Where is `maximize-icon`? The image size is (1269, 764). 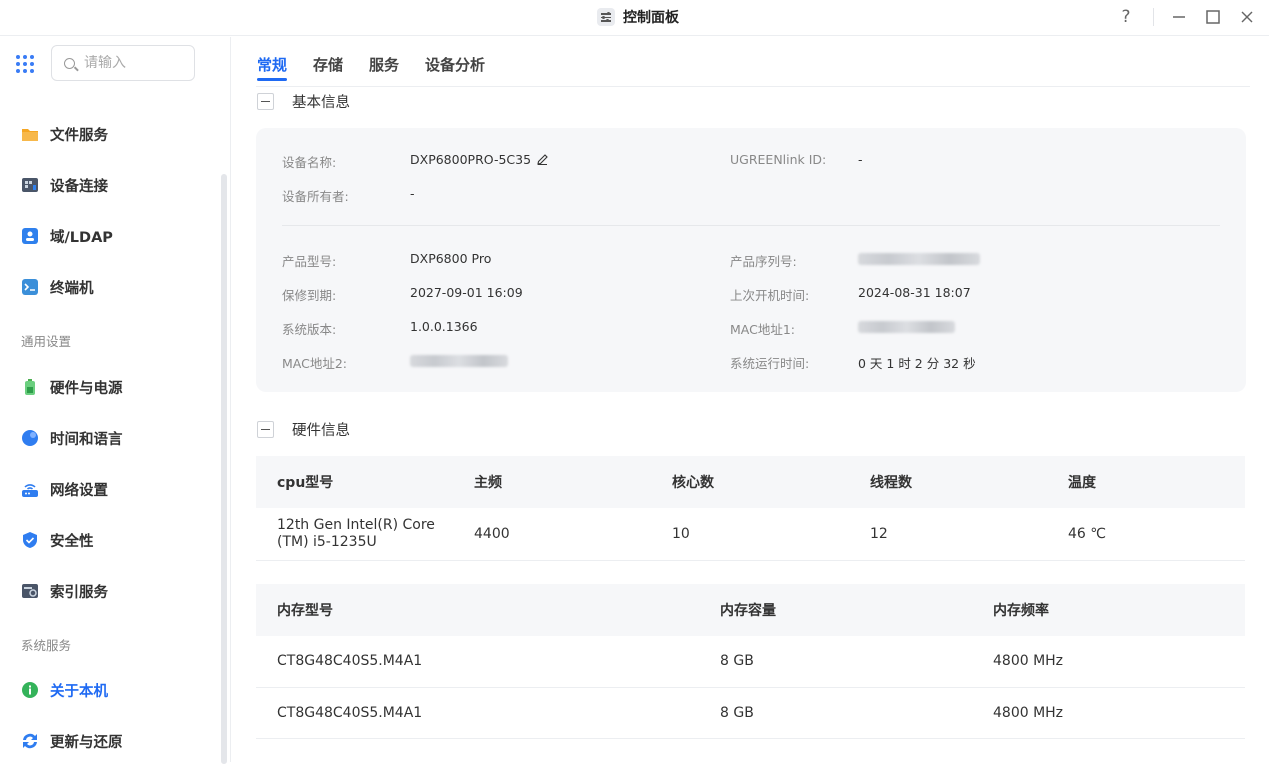
maximize-icon is located at coordinates (1213, 17).